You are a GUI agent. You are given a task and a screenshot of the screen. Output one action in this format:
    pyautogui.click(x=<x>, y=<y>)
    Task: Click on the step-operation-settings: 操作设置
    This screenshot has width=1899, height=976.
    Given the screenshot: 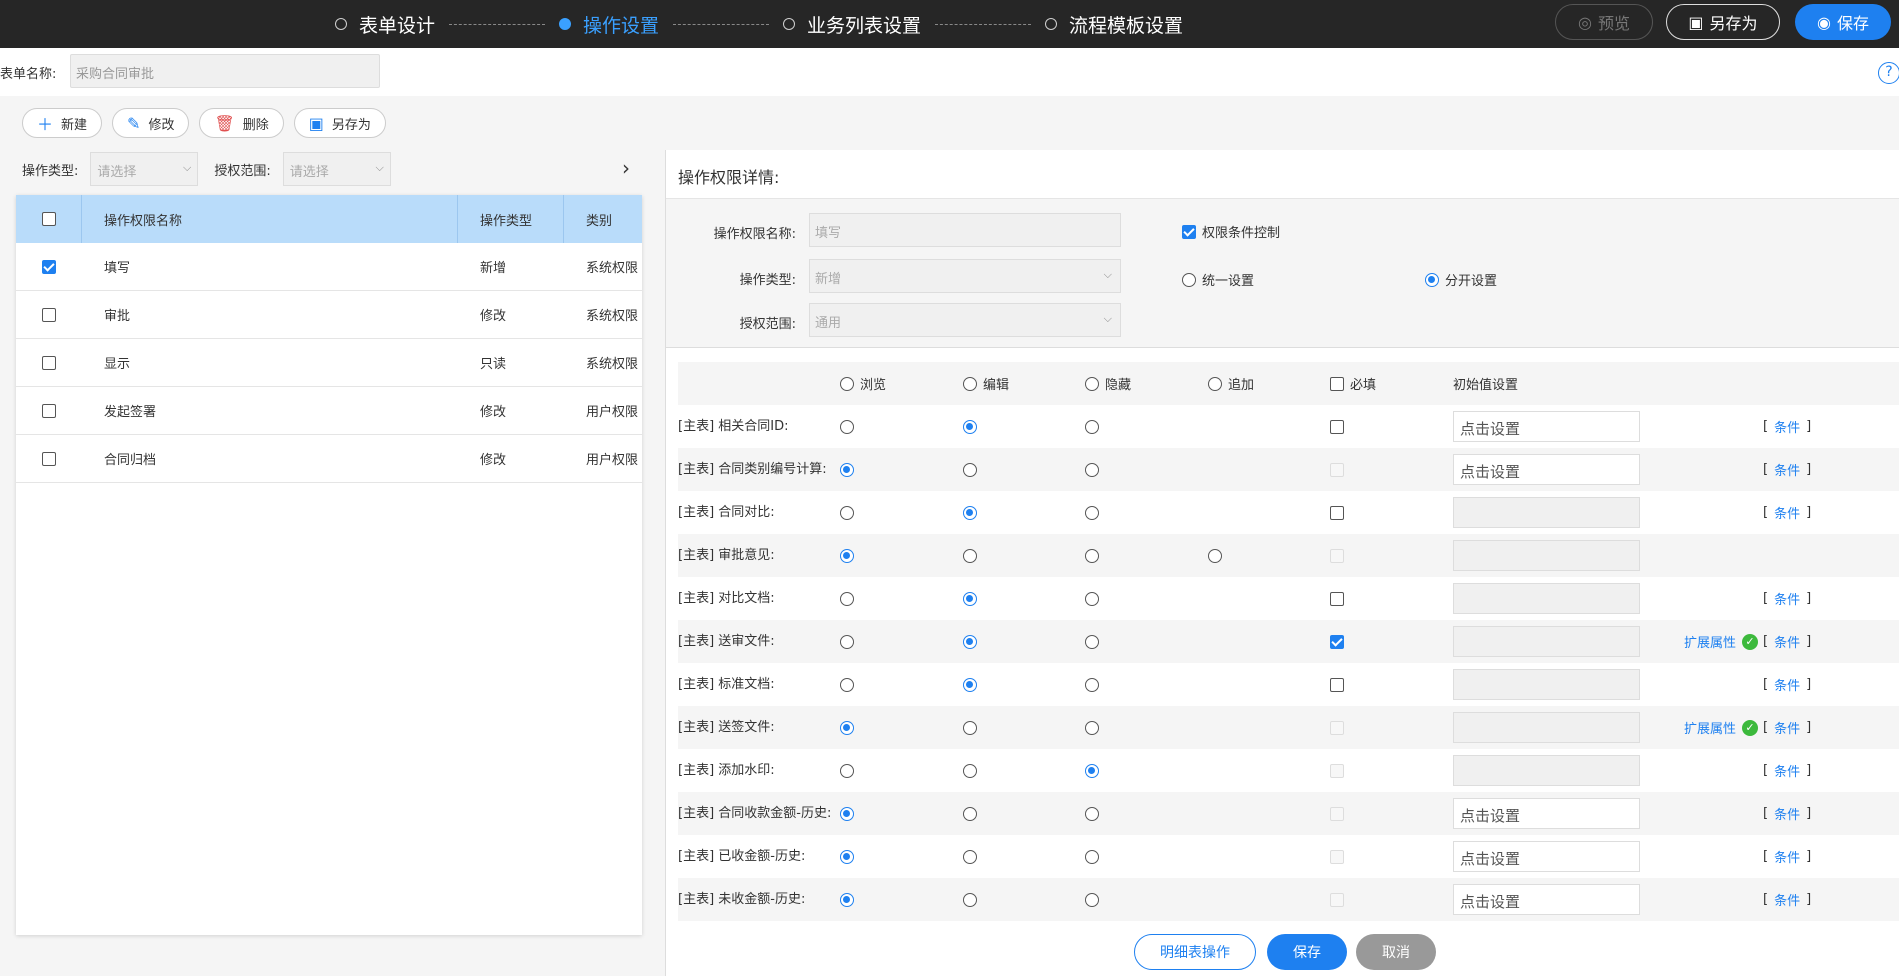 What is the action you would take?
    pyautogui.click(x=609, y=24)
    